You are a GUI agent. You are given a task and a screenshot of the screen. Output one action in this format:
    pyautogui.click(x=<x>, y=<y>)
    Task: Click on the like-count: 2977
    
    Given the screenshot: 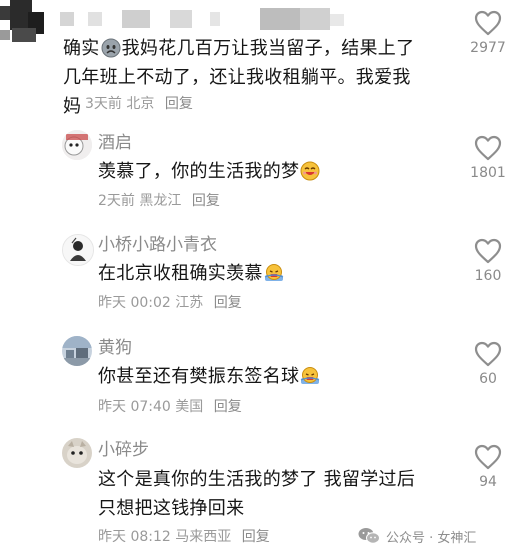 What is the action you would take?
    pyautogui.click(x=488, y=48)
    